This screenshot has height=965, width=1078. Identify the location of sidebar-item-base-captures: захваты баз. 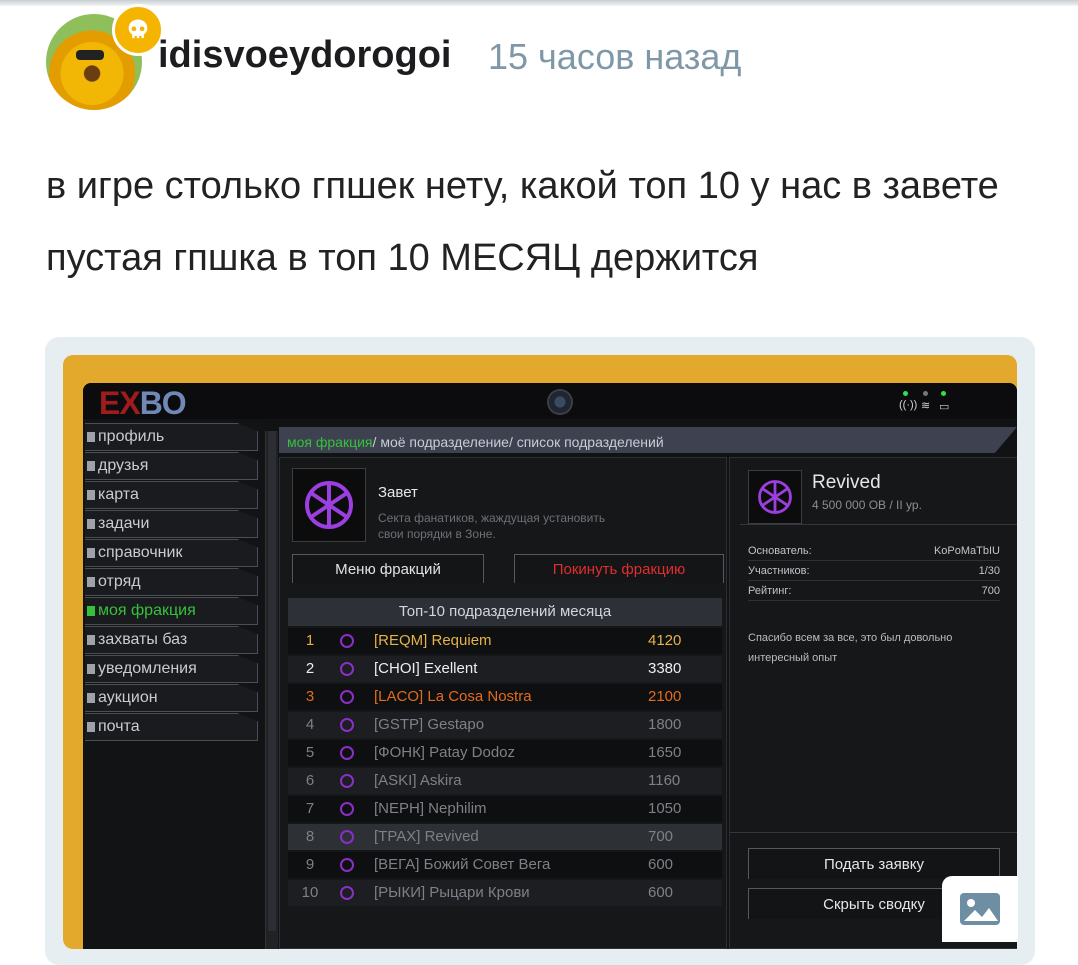
(171, 640).